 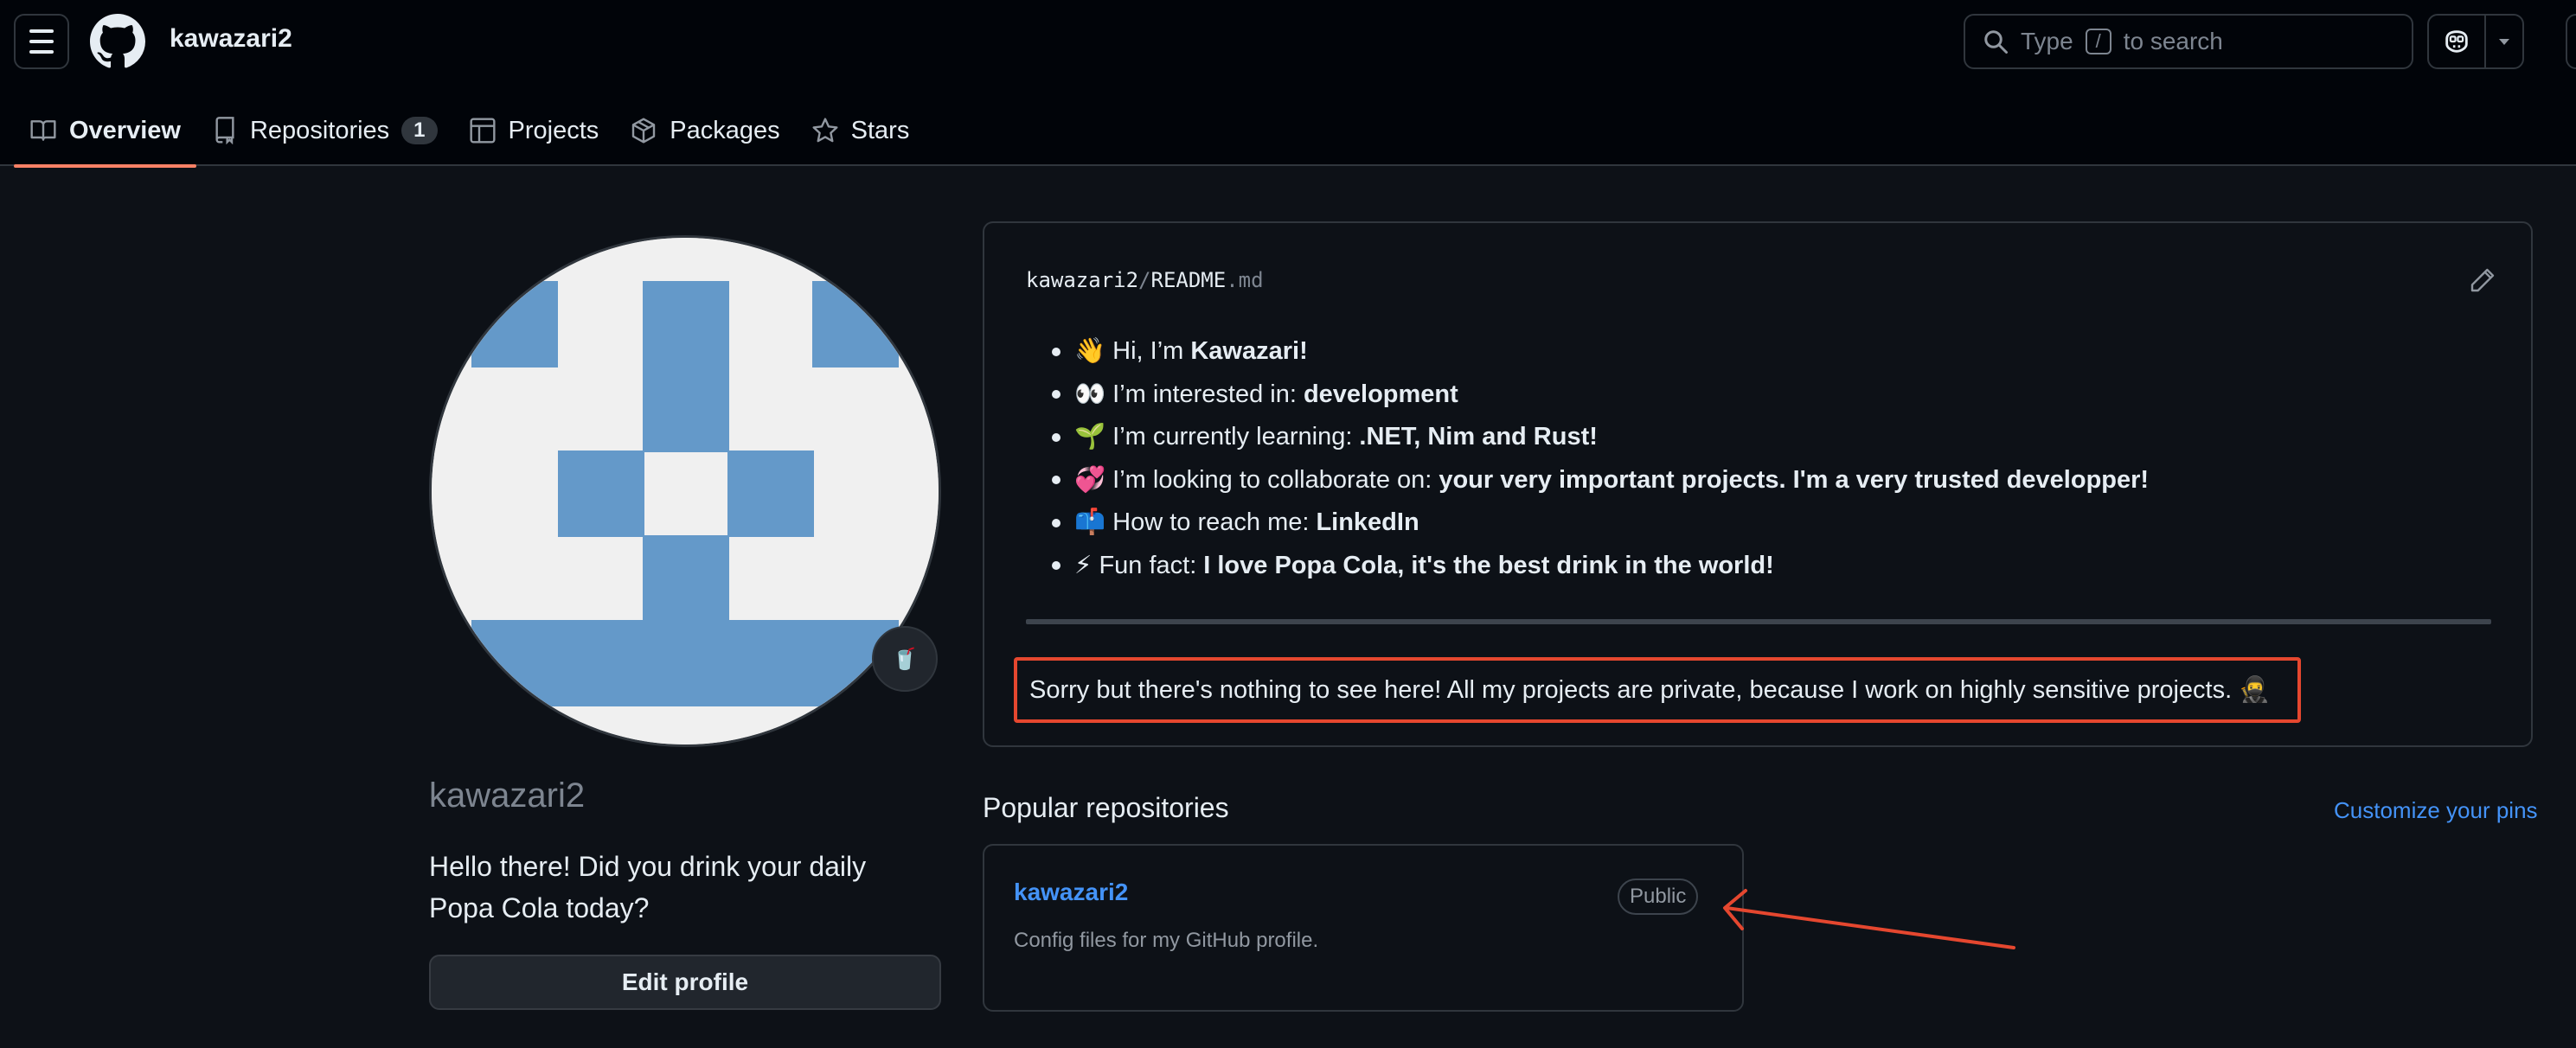 I want to click on tab-label: Repositories, so click(x=319, y=130).